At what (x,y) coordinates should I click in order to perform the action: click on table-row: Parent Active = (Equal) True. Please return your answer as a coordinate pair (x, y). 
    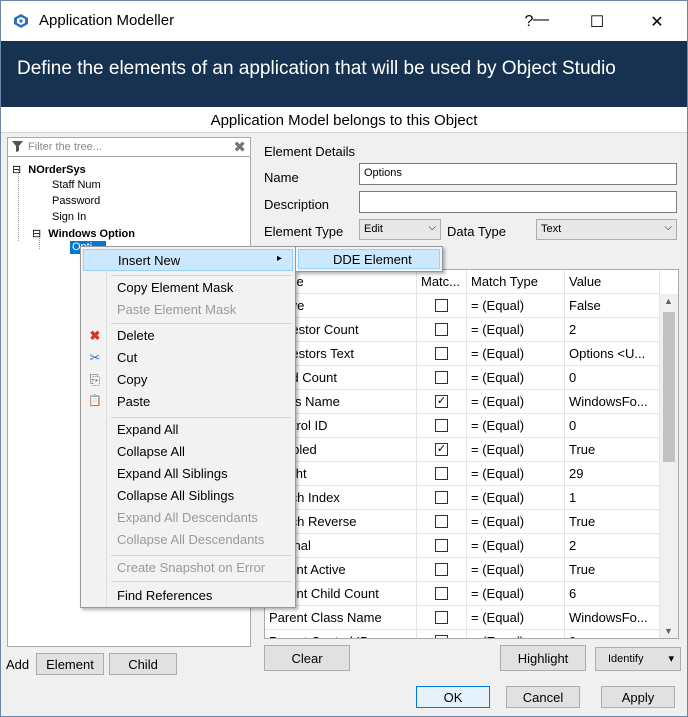
    Looking at the image, I should click on (462, 570).